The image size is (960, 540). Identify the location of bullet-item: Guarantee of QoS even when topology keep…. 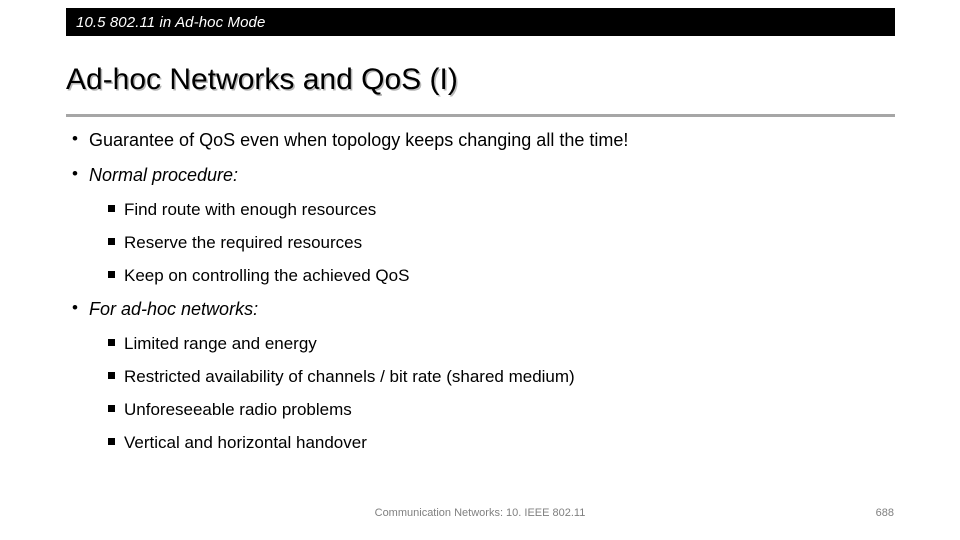
(480, 140).